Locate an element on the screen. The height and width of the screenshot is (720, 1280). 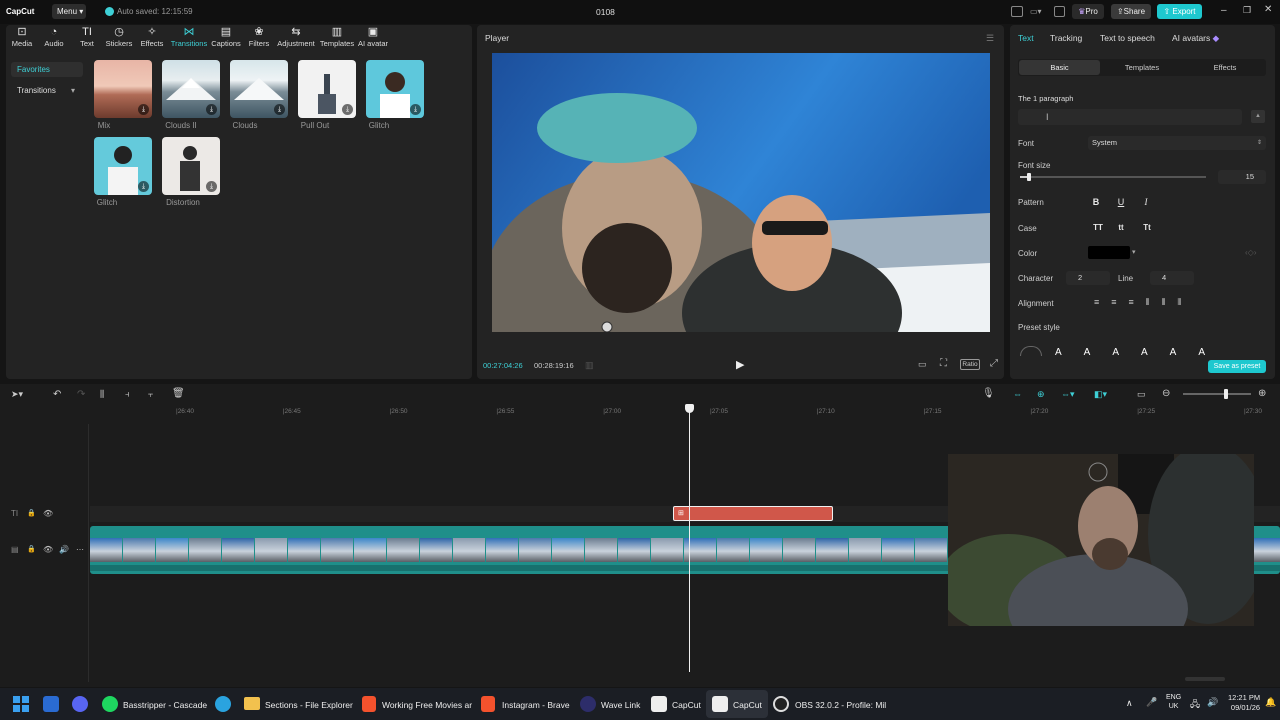
sidebar-item-favorites: Favorites is located at coordinates (47, 69).